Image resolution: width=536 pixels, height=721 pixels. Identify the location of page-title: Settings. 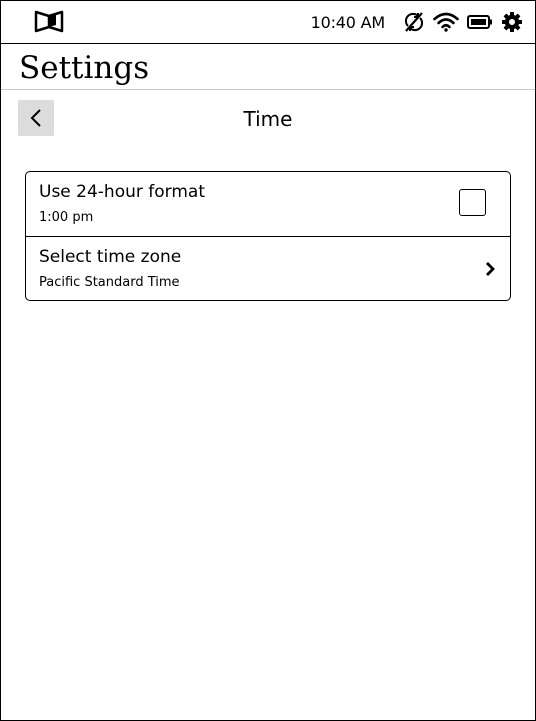
(84, 68).